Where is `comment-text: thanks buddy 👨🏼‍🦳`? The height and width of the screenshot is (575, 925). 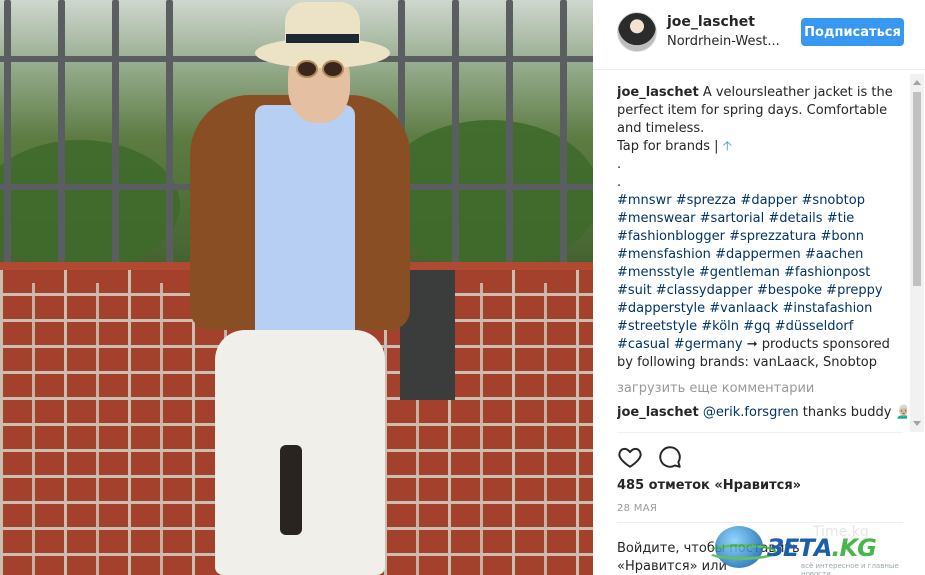 comment-text: thanks buddy 👨🏼‍🦳 is located at coordinates (854, 412).